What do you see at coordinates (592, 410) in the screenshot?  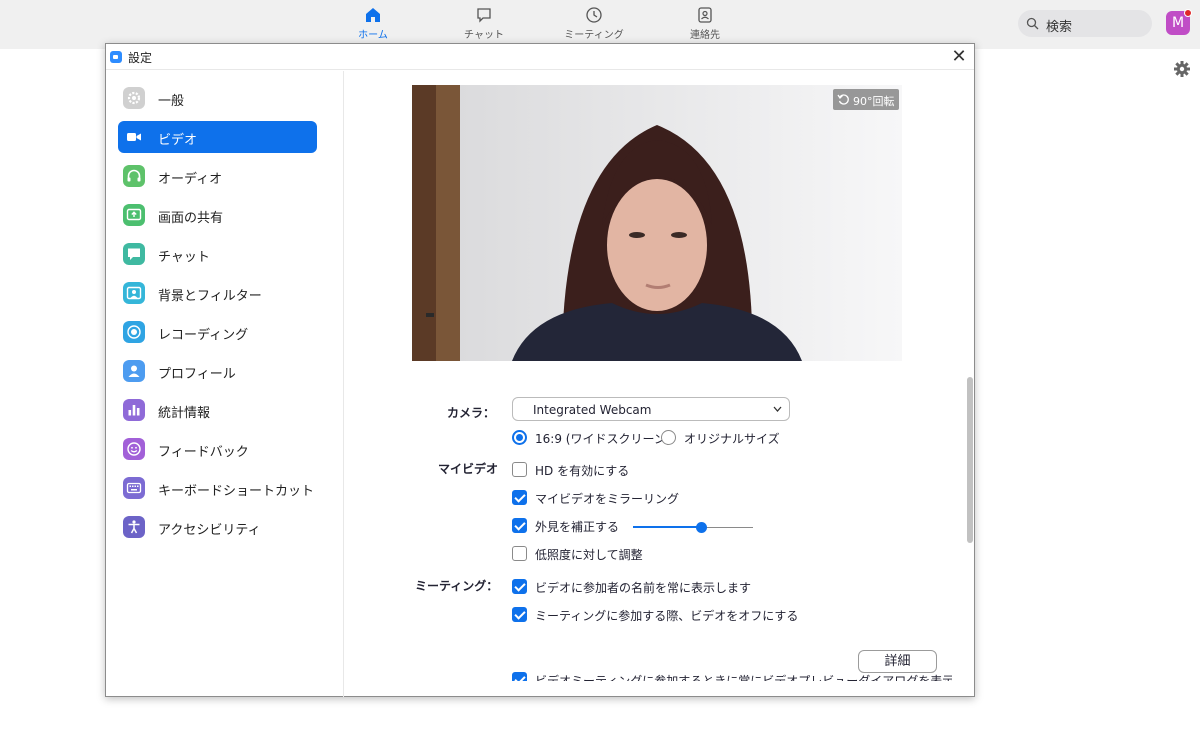 I see `camera-select-value: Integrated Webcam` at bounding box center [592, 410].